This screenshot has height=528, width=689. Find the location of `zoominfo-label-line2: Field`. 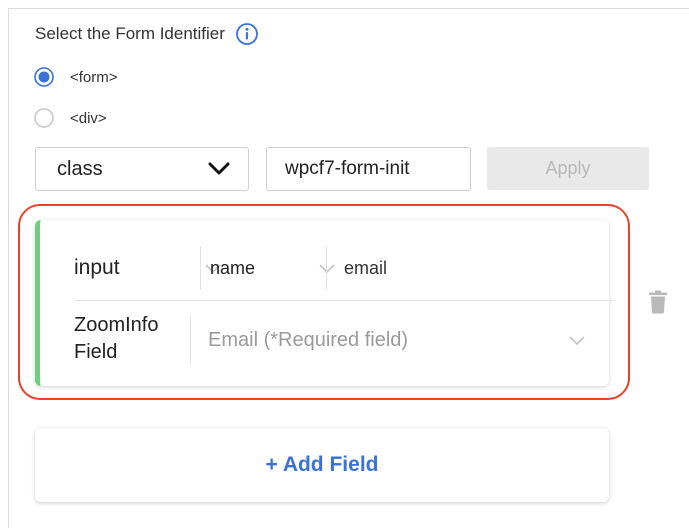

zoominfo-label-line2: Field is located at coordinates (96, 352).